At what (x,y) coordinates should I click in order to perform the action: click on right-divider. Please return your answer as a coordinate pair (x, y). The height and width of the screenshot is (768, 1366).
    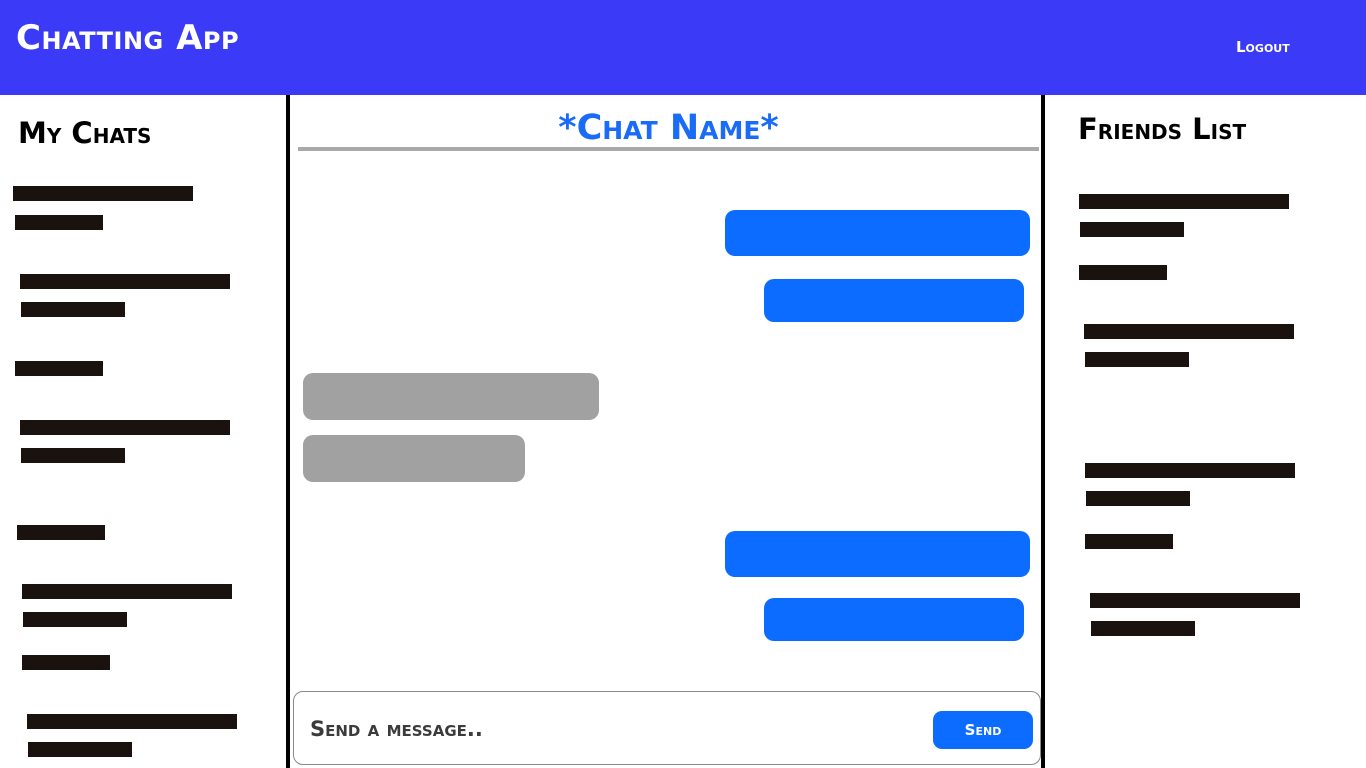
    Looking at the image, I should click on (1043, 431).